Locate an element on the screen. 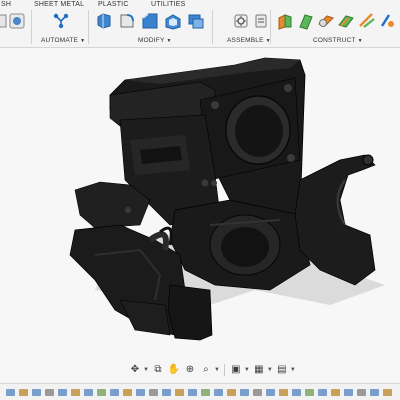  display-settings-icon: ▣ is located at coordinates (236, 370).